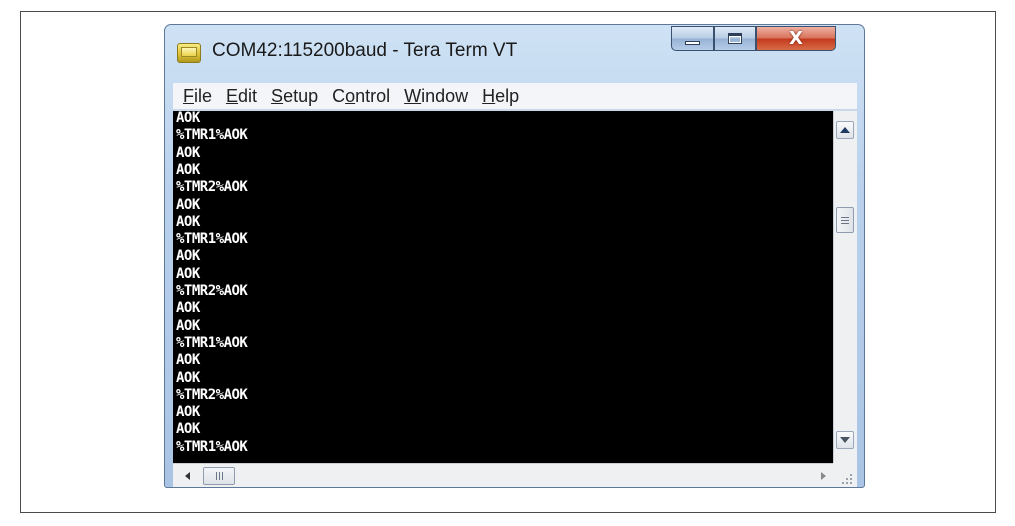  Describe the element at coordinates (845, 475) in the screenshot. I see `resize-grip-icon` at that location.